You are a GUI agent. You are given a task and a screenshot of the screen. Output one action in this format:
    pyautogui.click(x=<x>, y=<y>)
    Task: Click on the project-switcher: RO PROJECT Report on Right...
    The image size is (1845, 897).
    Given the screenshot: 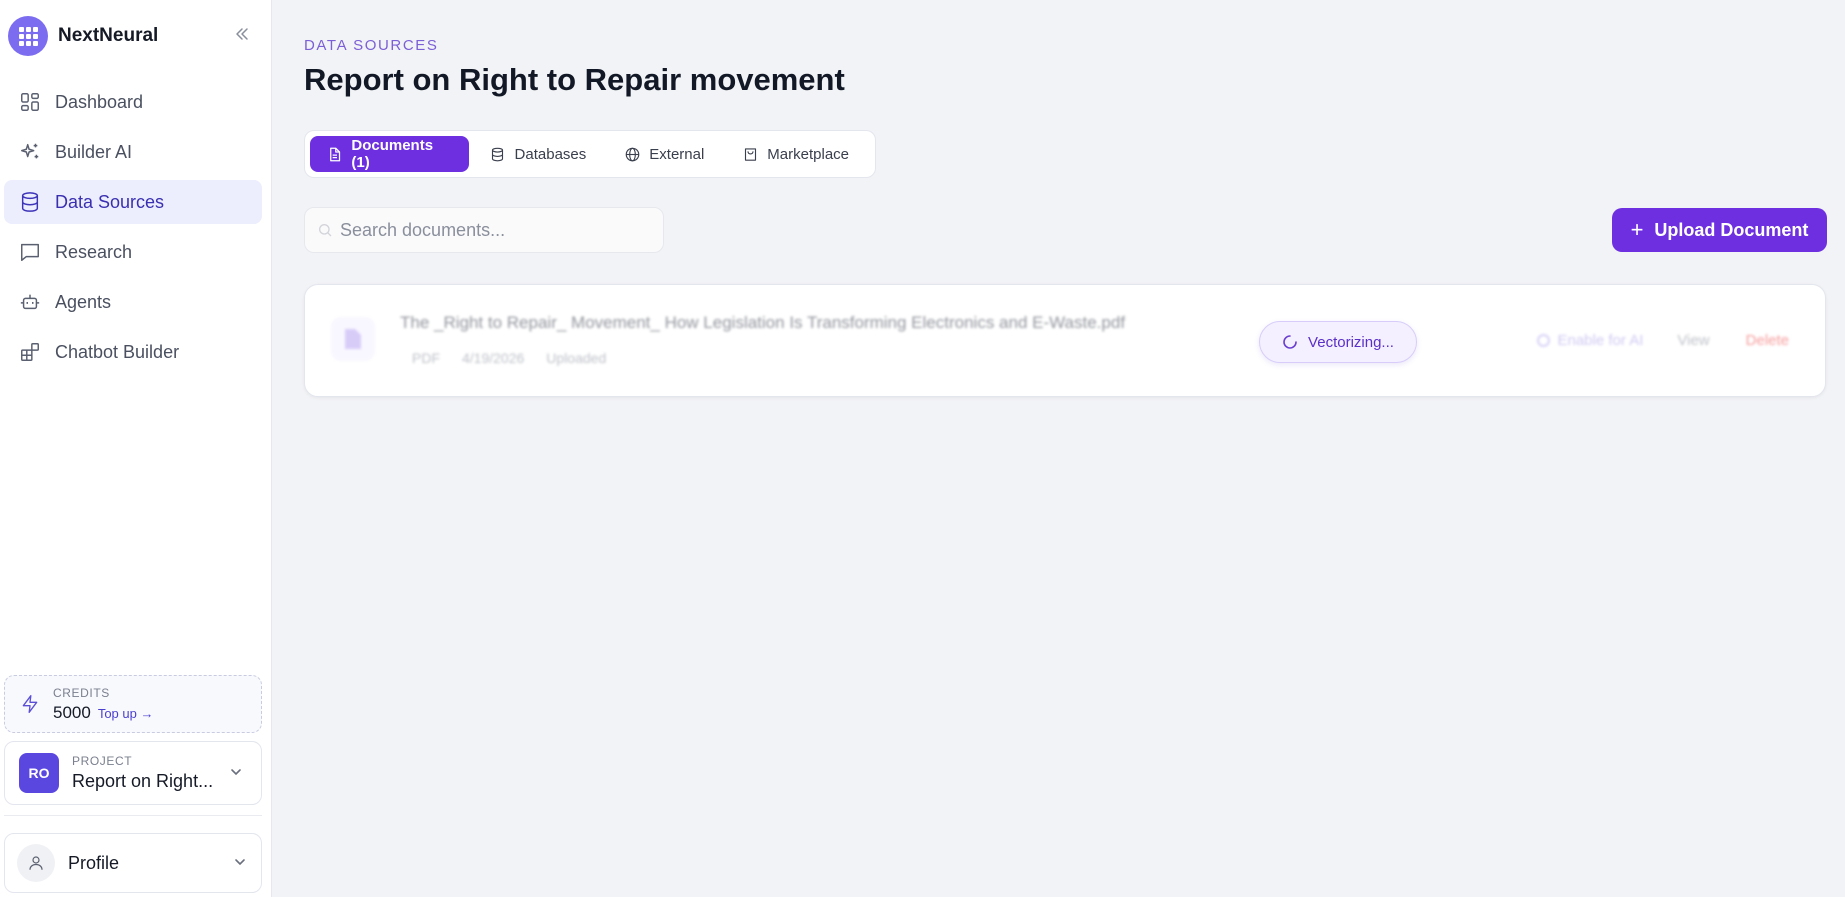 What is the action you would take?
    pyautogui.click(x=133, y=773)
    